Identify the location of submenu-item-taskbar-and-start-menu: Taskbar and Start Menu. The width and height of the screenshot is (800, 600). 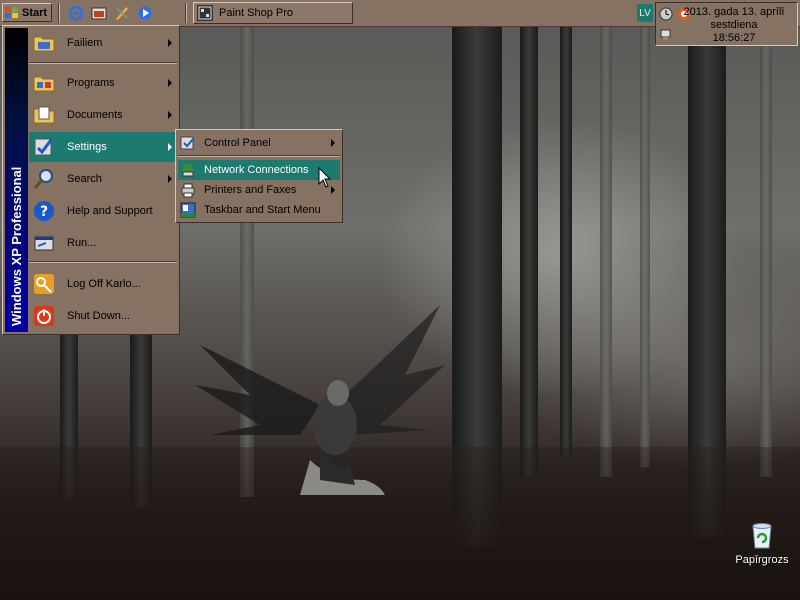
(259, 210).